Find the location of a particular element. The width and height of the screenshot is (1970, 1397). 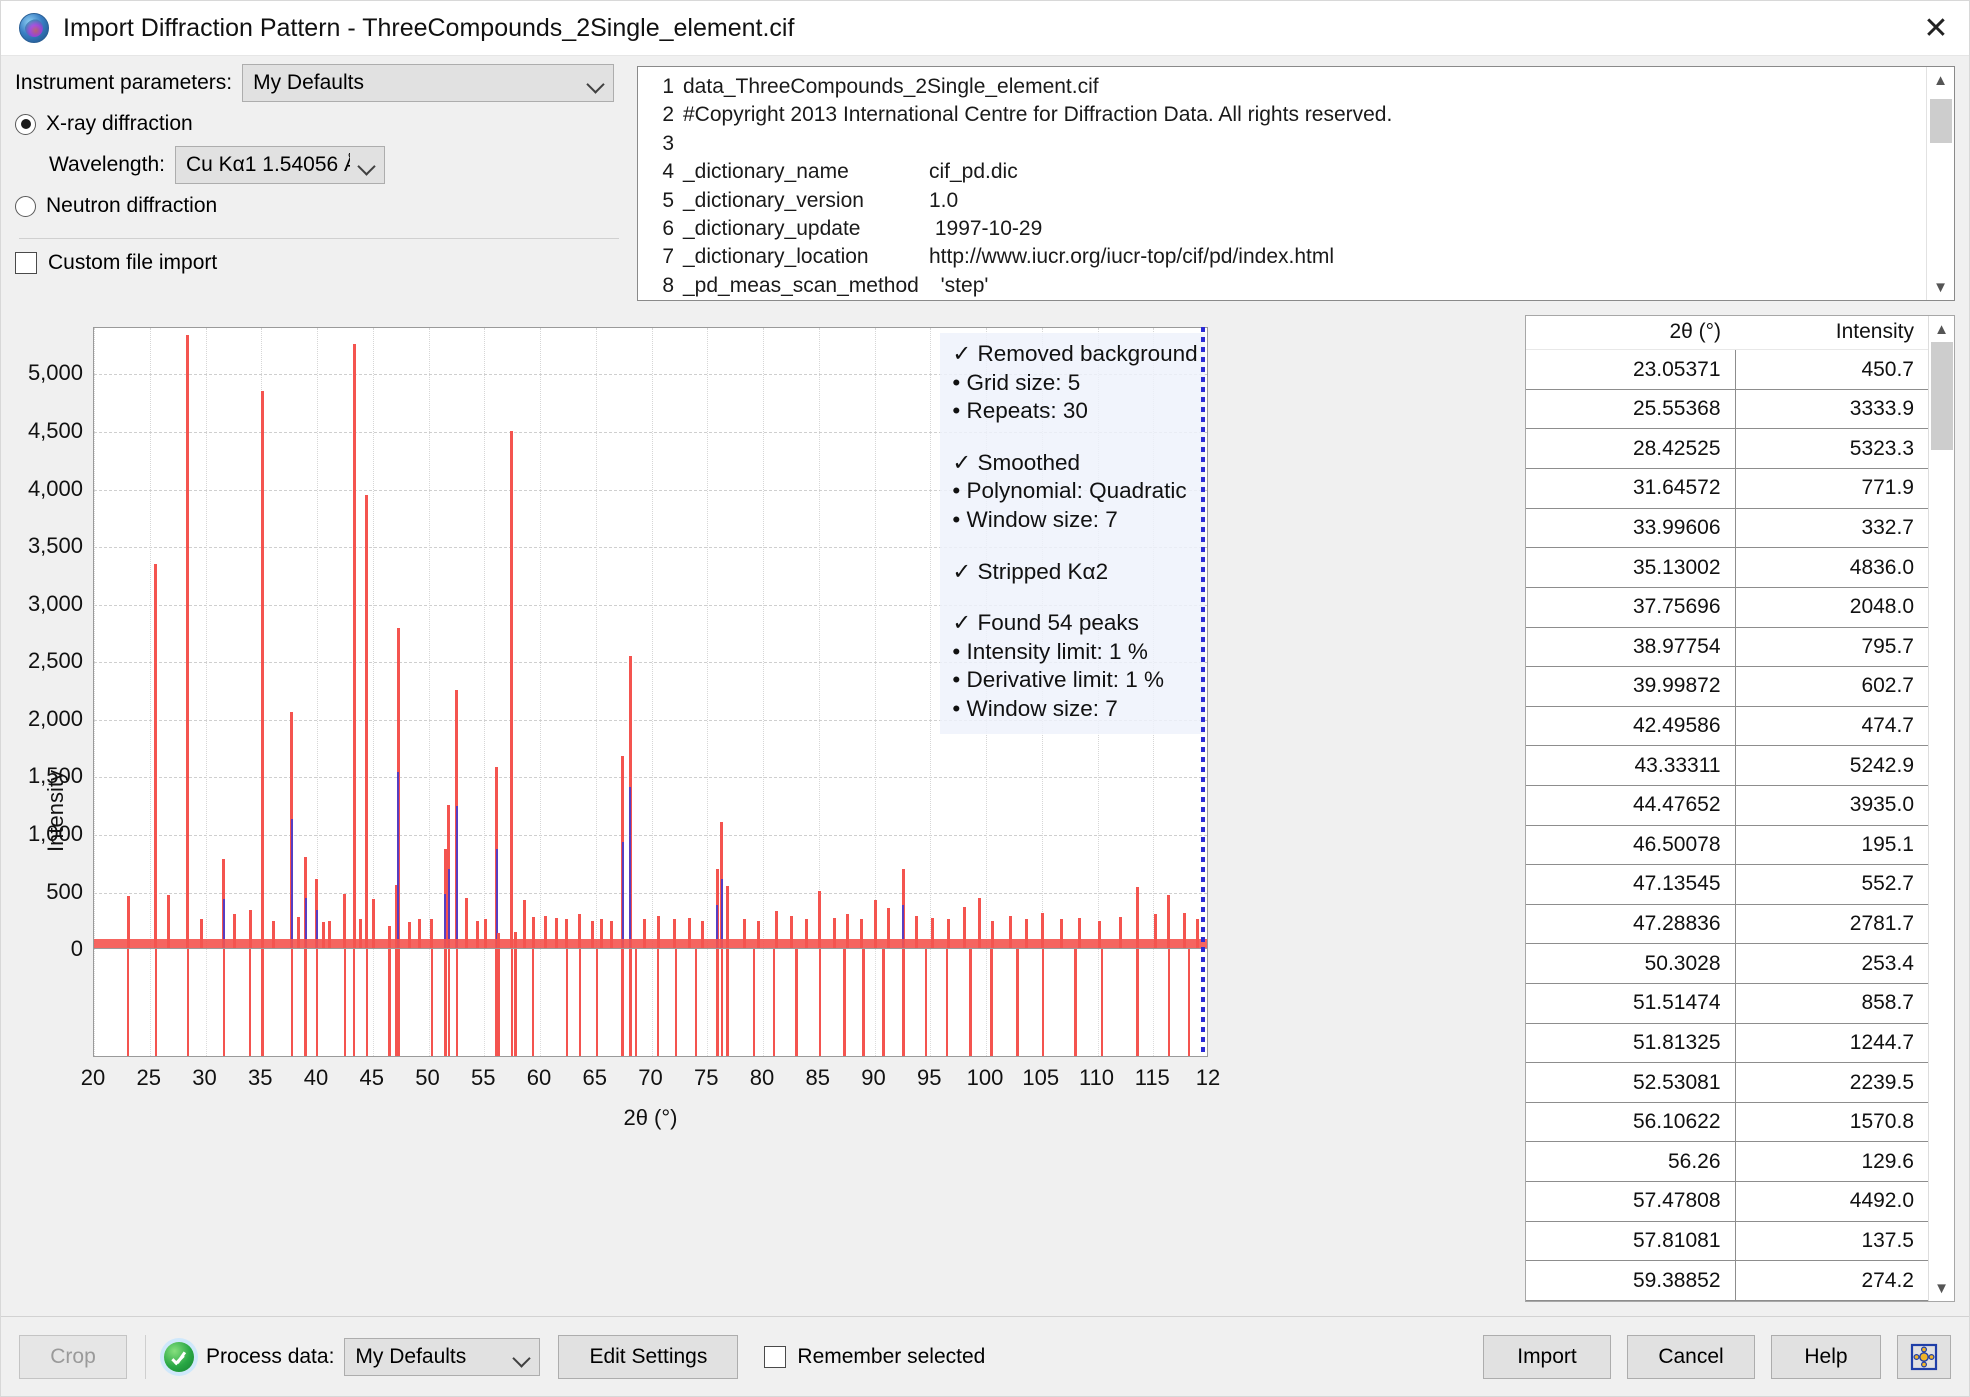

table-row: 33.99606 332.7 is located at coordinates (1727, 528).